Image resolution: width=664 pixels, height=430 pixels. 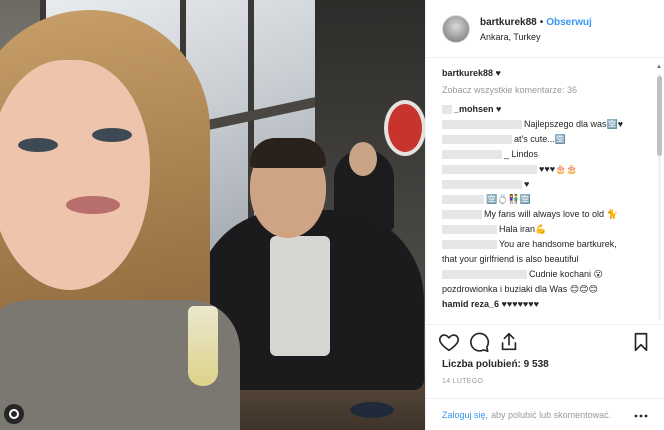 I want to click on login-link: Zaloguj się,, so click(x=465, y=415).